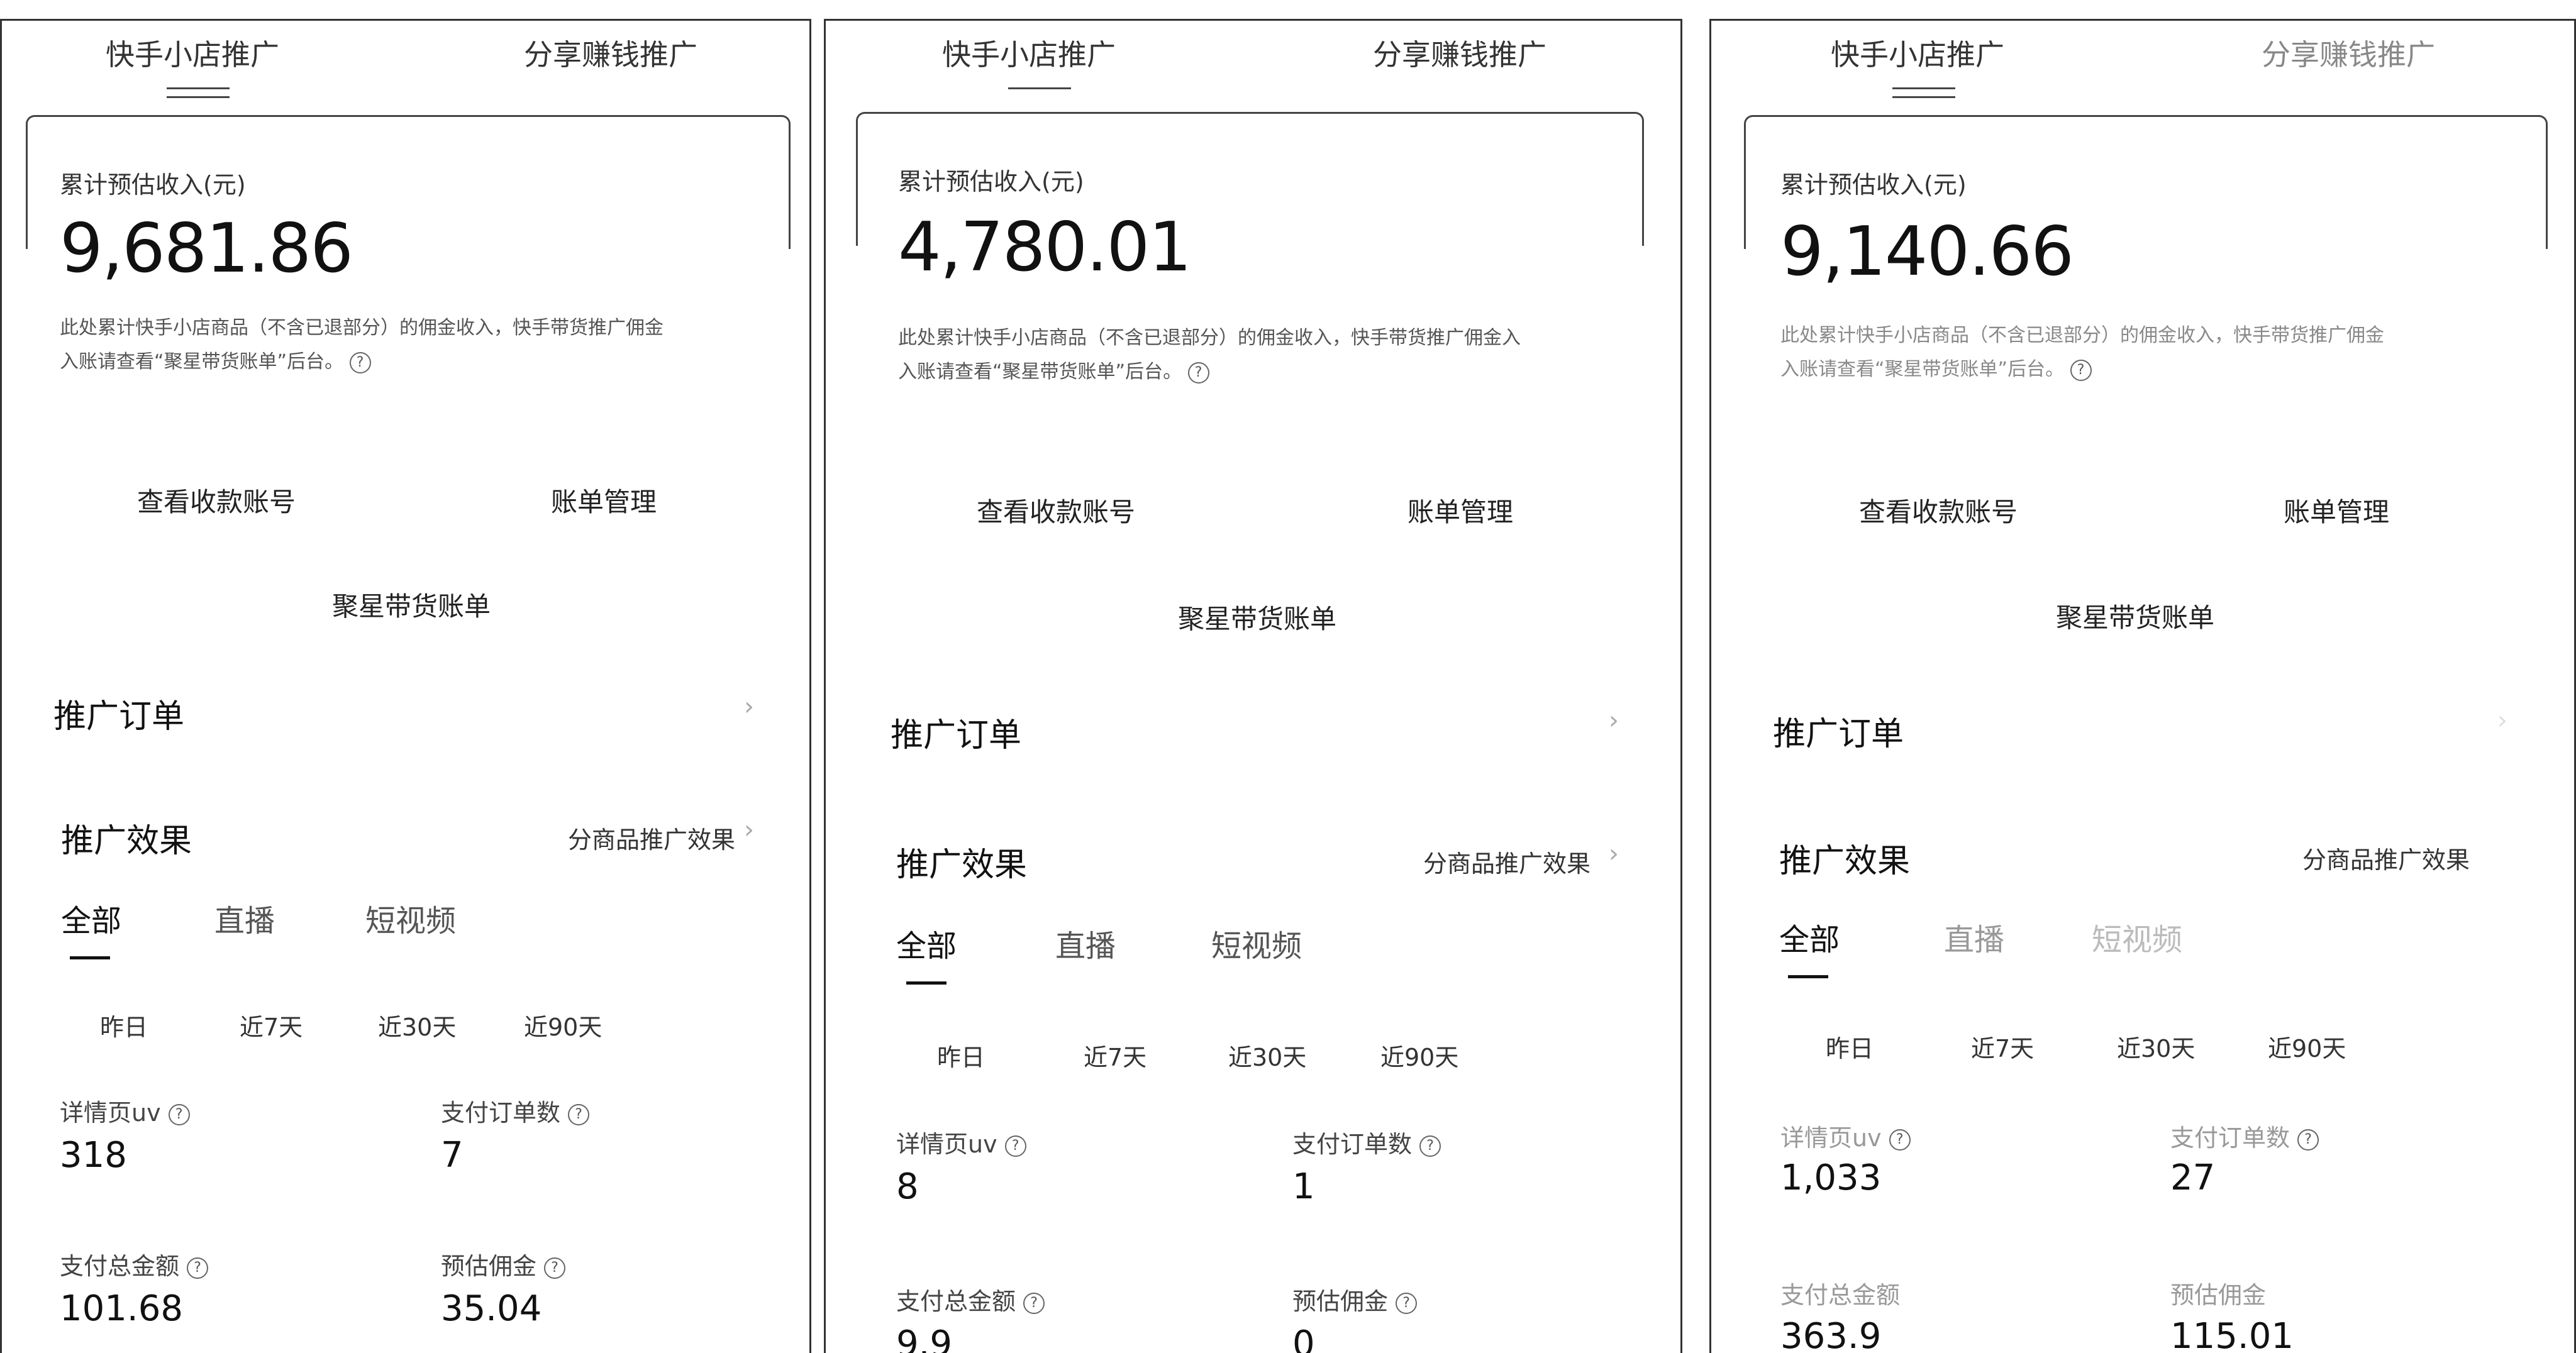 This screenshot has width=2576, height=1353. Describe the element at coordinates (93, 1155) in the screenshot. I see `metric-value: 318` at that location.